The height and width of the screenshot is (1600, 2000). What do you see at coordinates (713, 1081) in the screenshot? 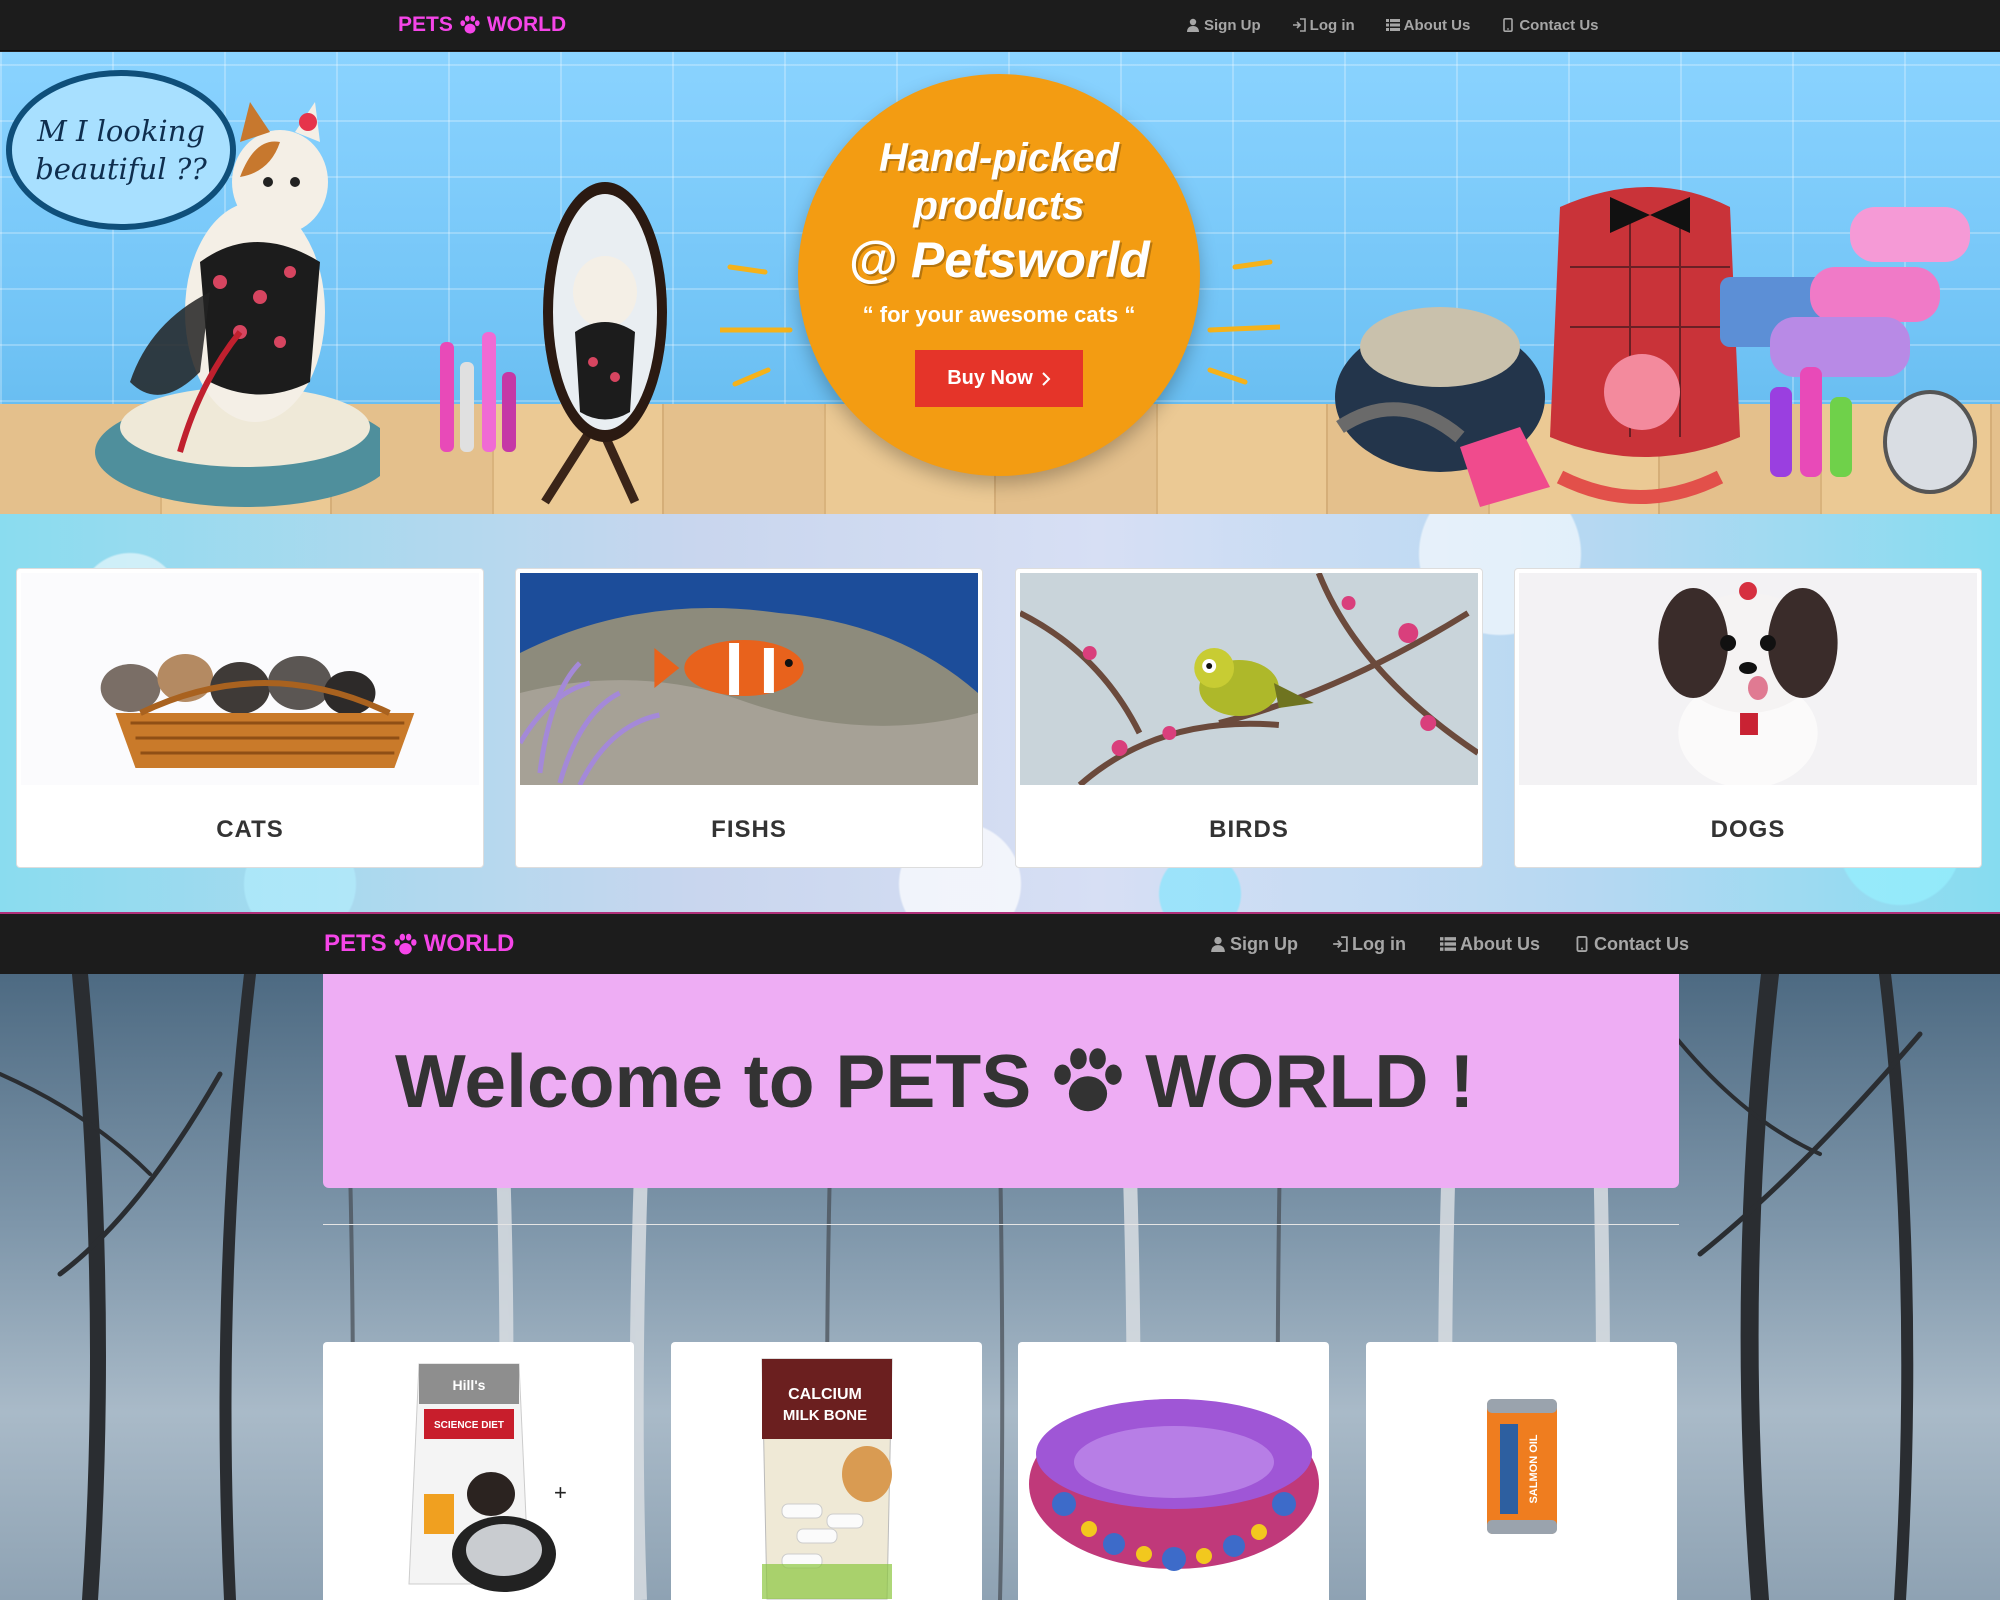
I see `welcome-prefix: Welcome to PETS` at bounding box center [713, 1081].